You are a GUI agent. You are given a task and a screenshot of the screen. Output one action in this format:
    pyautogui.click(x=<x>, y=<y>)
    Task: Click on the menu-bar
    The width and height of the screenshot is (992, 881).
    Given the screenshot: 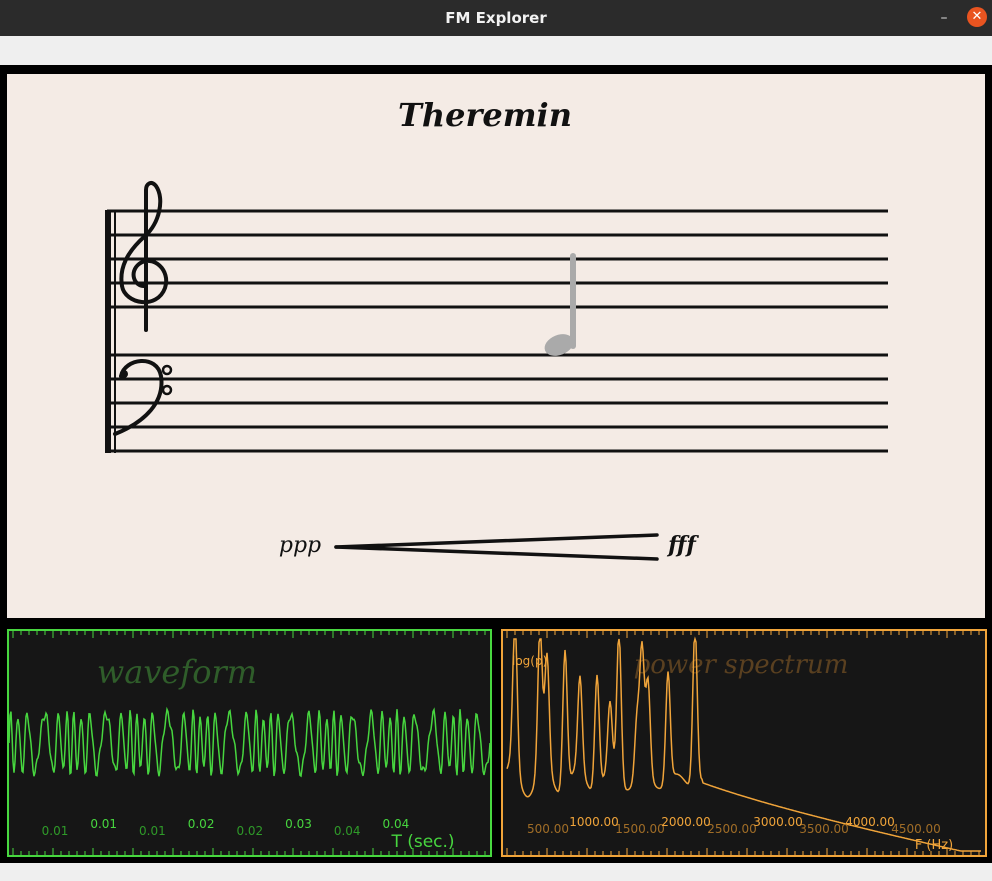 What is the action you would take?
    pyautogui.click(x=496, y=50)
    